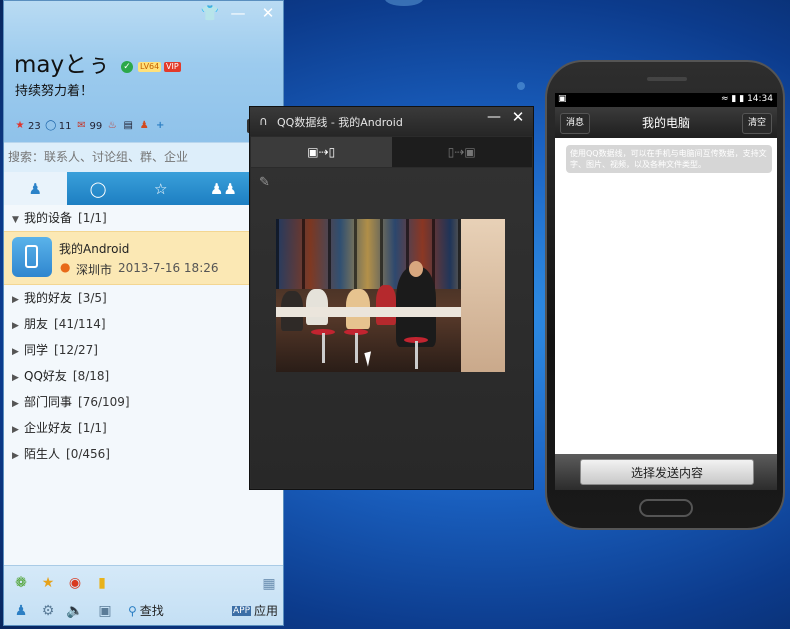  What do you see at coordinates (143, 376) in the screenshot?
I see `group-qq-friends: ▶ QQ好友 [8/18]` at bounding box center [143, 376].